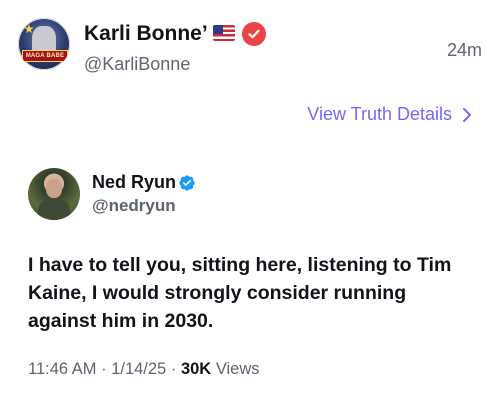 This screenshot has height=413, width=500. Describe the element at coordinates (464, 50) in the screenshot. I see `post-timestamp: 24m` at that location.